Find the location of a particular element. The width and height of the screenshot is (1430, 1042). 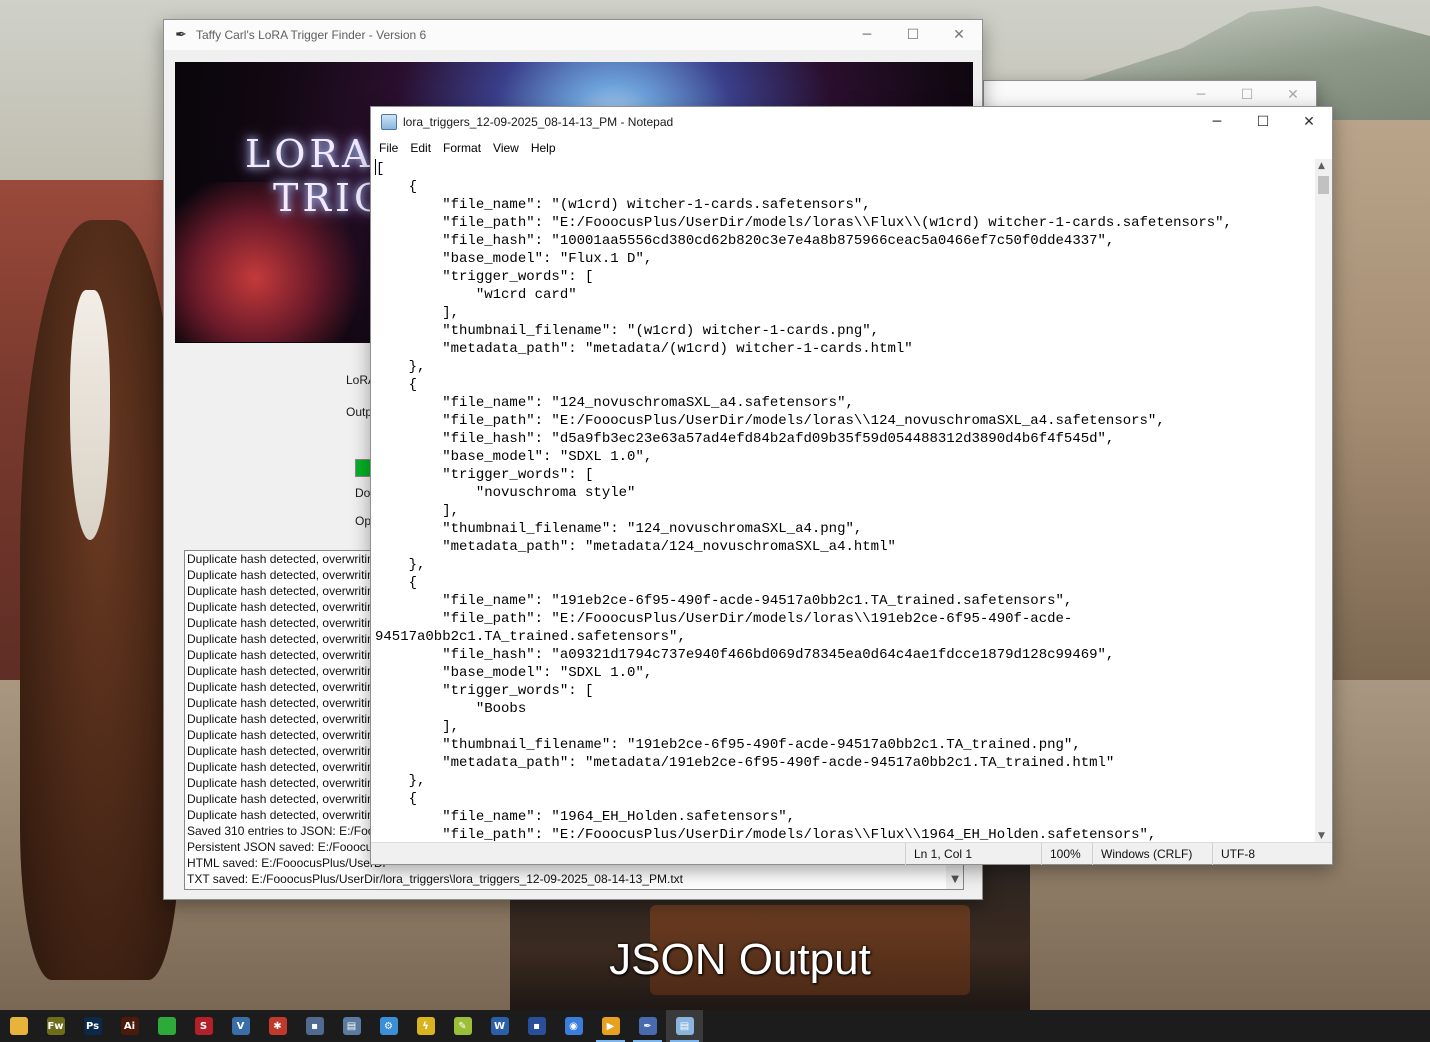

floppy-icon-glyph: ▪ is located at coordinates (536, 1026).